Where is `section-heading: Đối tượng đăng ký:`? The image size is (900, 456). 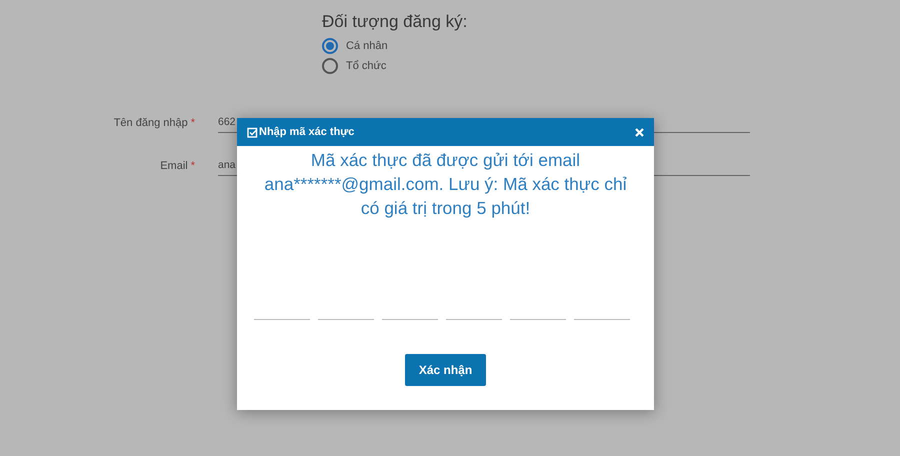
section-heading: Đối tượng đăng ký: is located at coordinates (395, 22).